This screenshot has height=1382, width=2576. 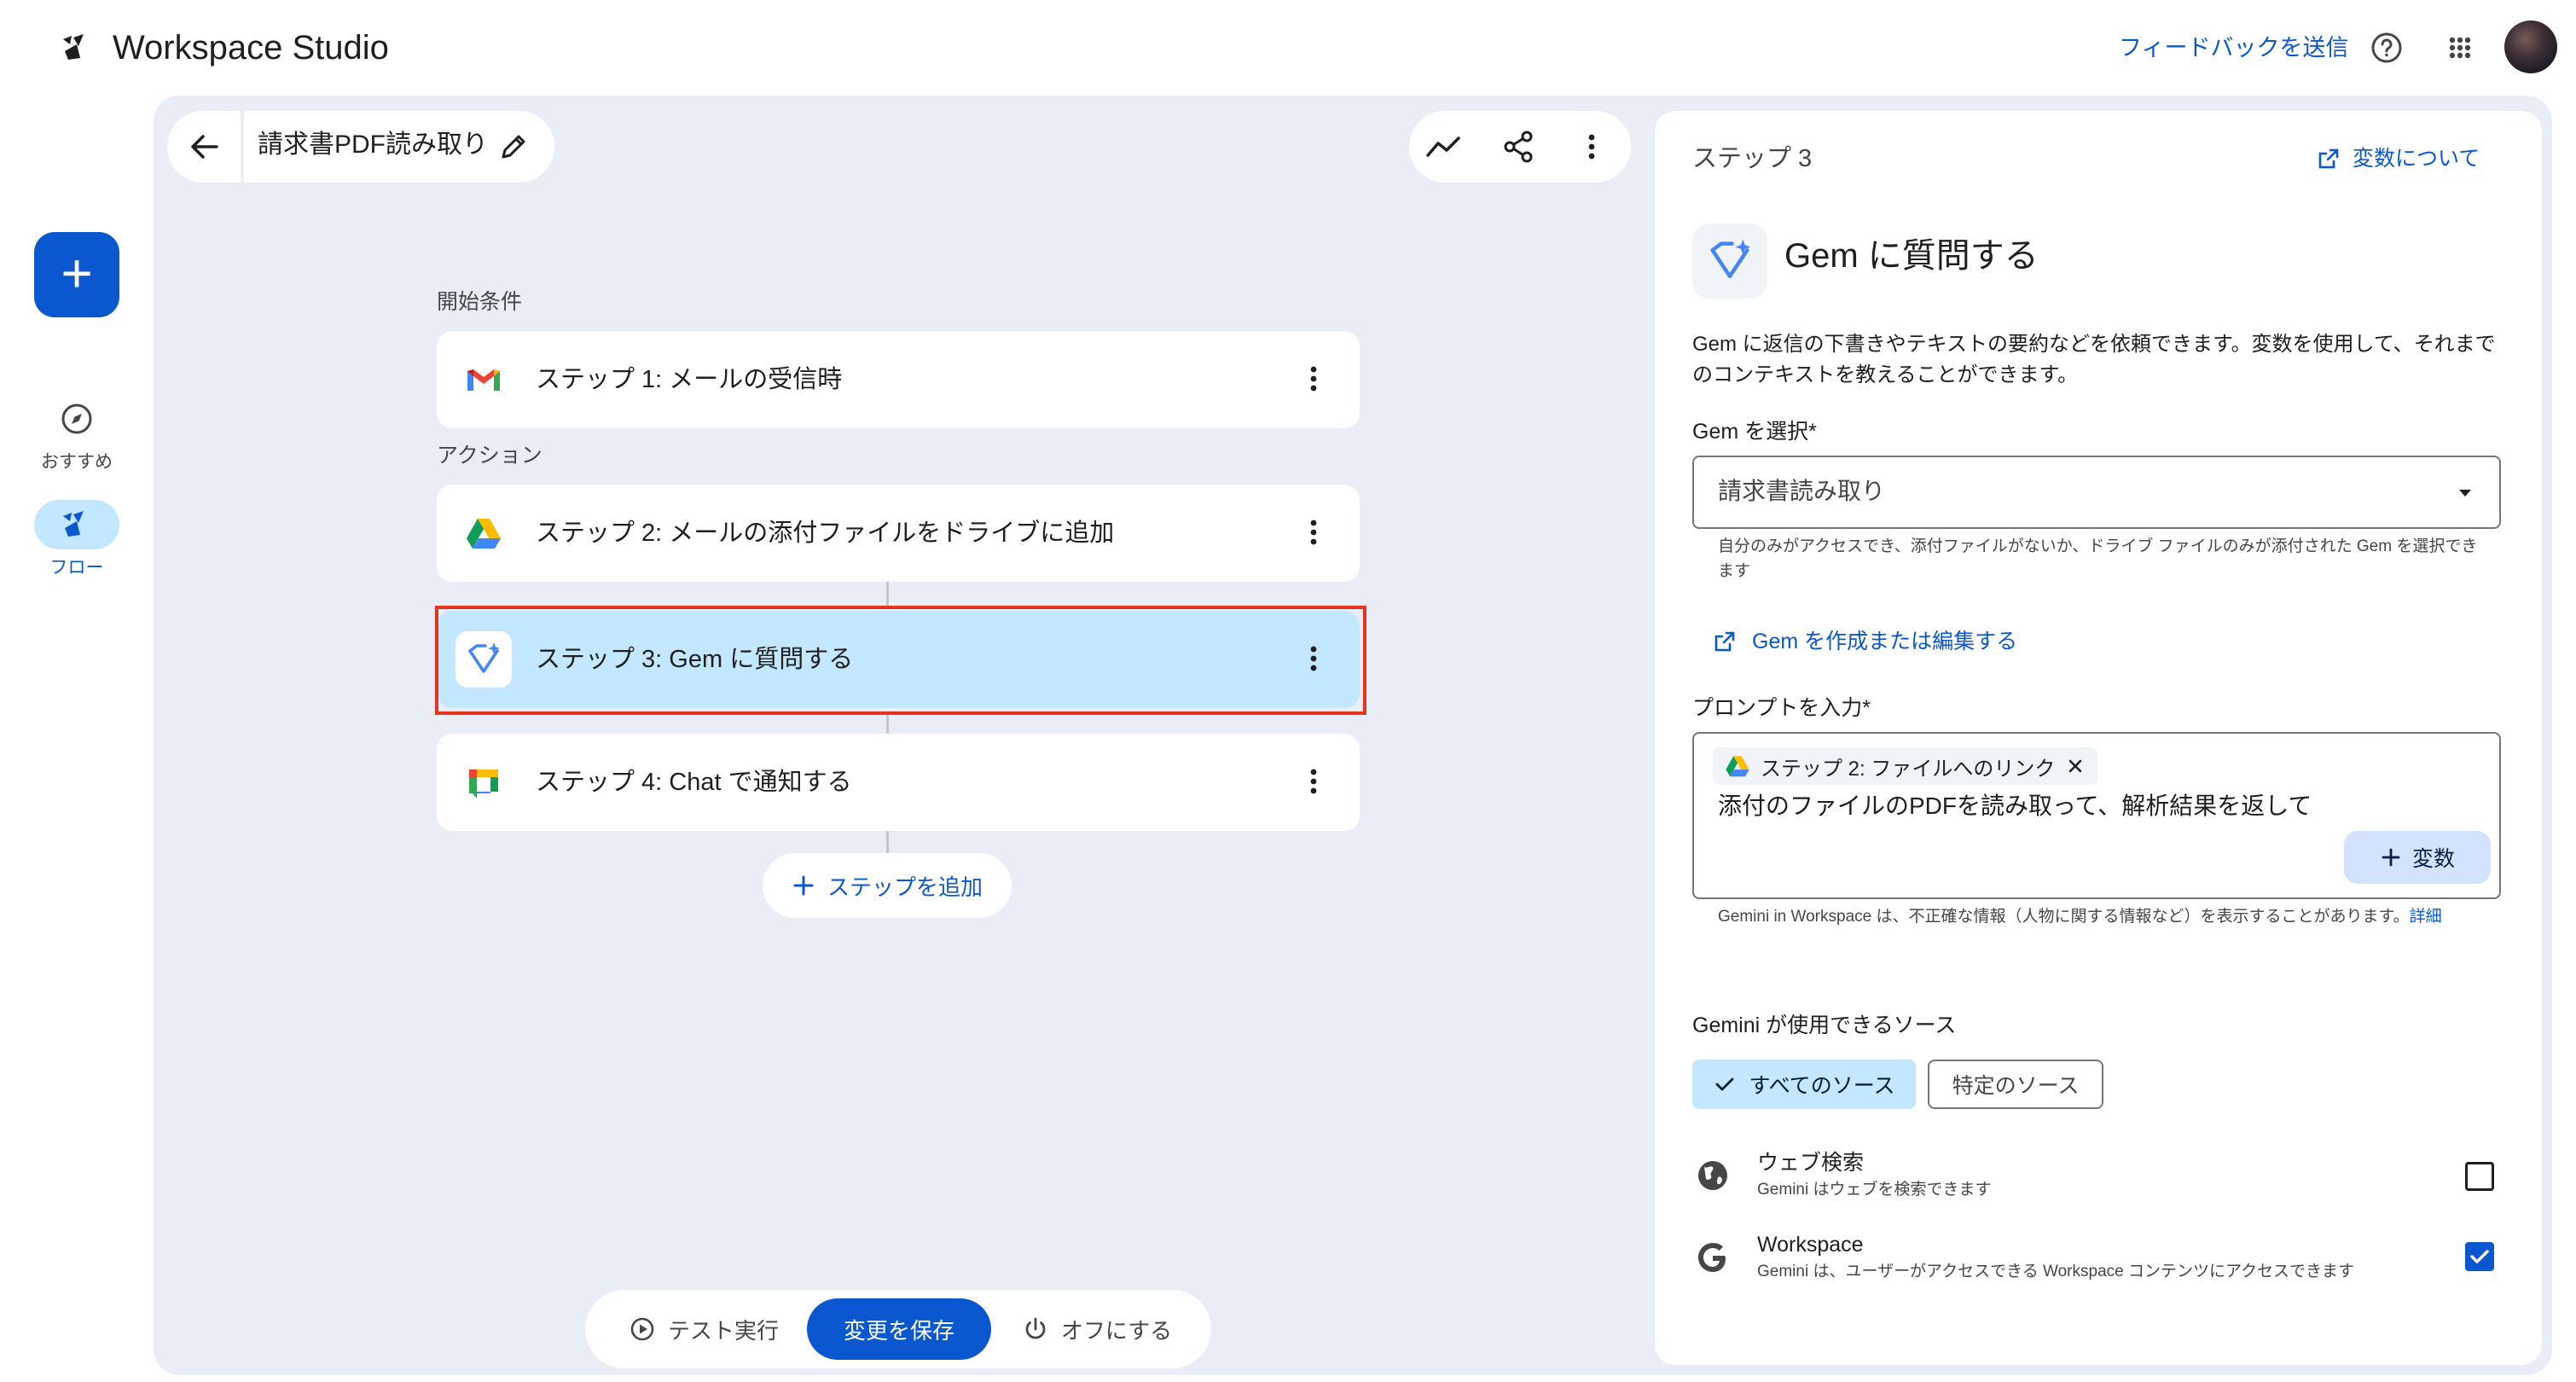 What do you see at coordinates (642, 1329) in the screenshot?
I see `play-circle-icon` at bounding box center [642, 1329].